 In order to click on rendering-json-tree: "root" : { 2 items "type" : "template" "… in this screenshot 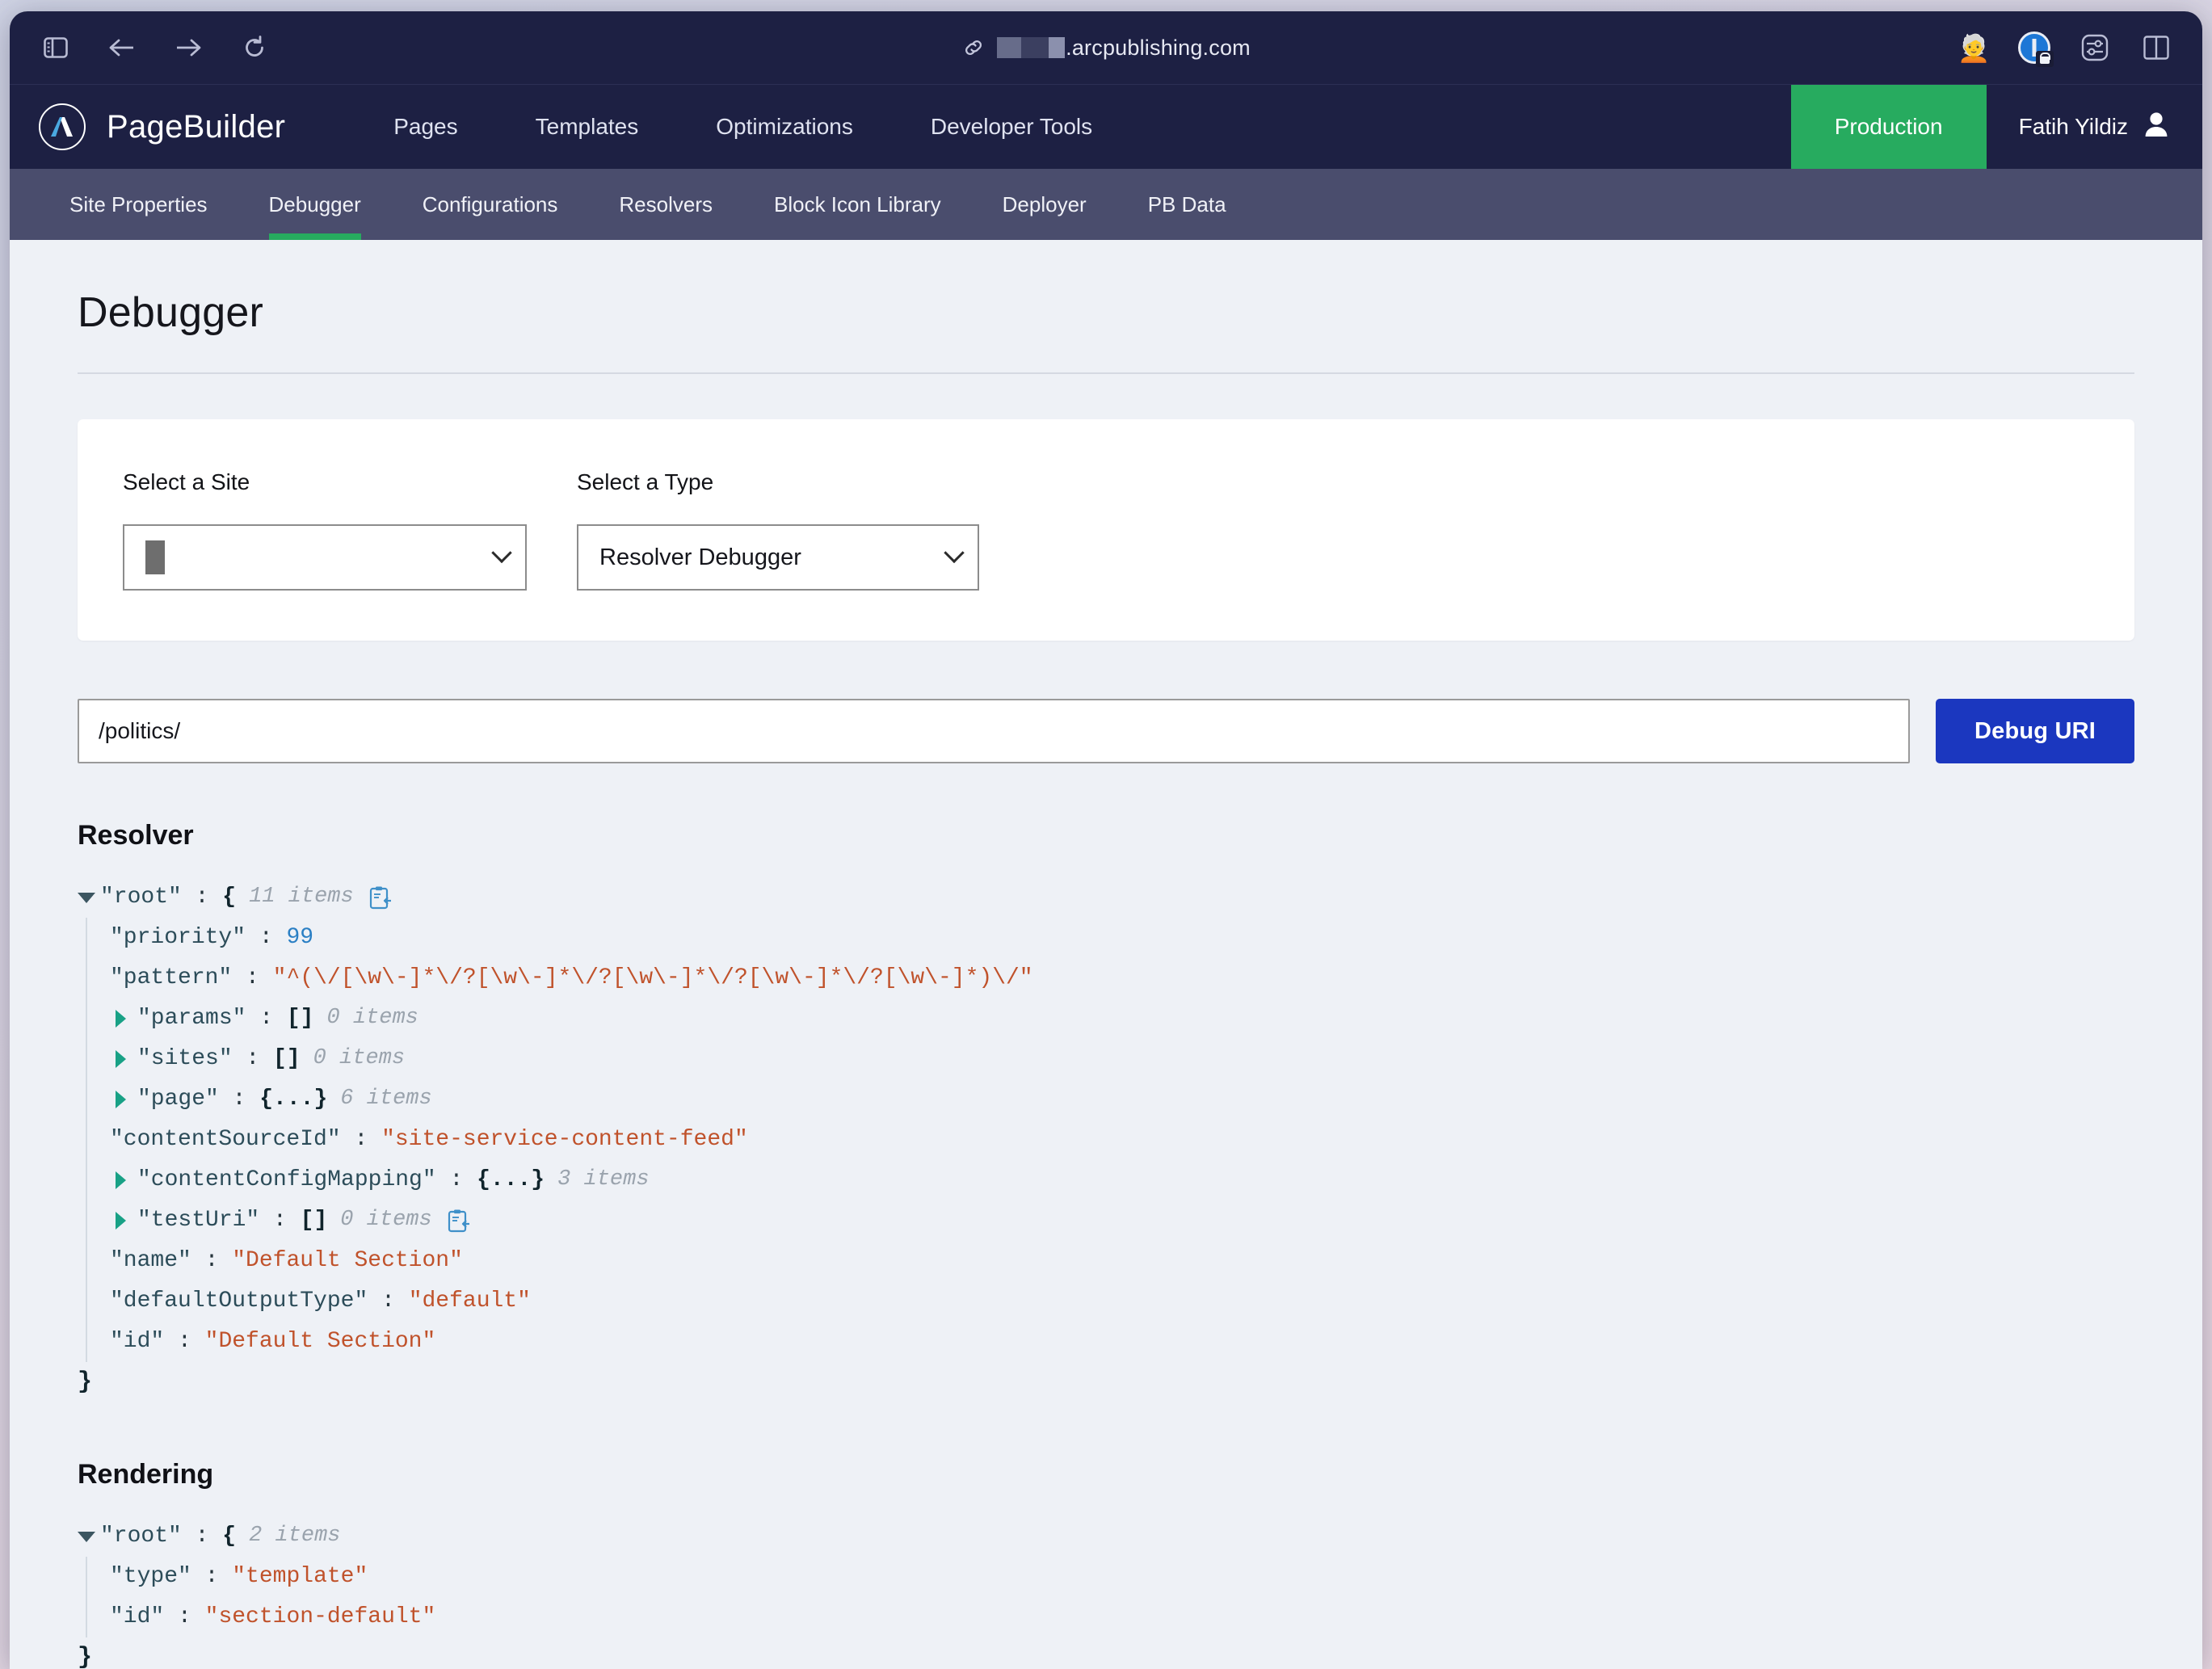, I will do `click(1106, 1592)`.